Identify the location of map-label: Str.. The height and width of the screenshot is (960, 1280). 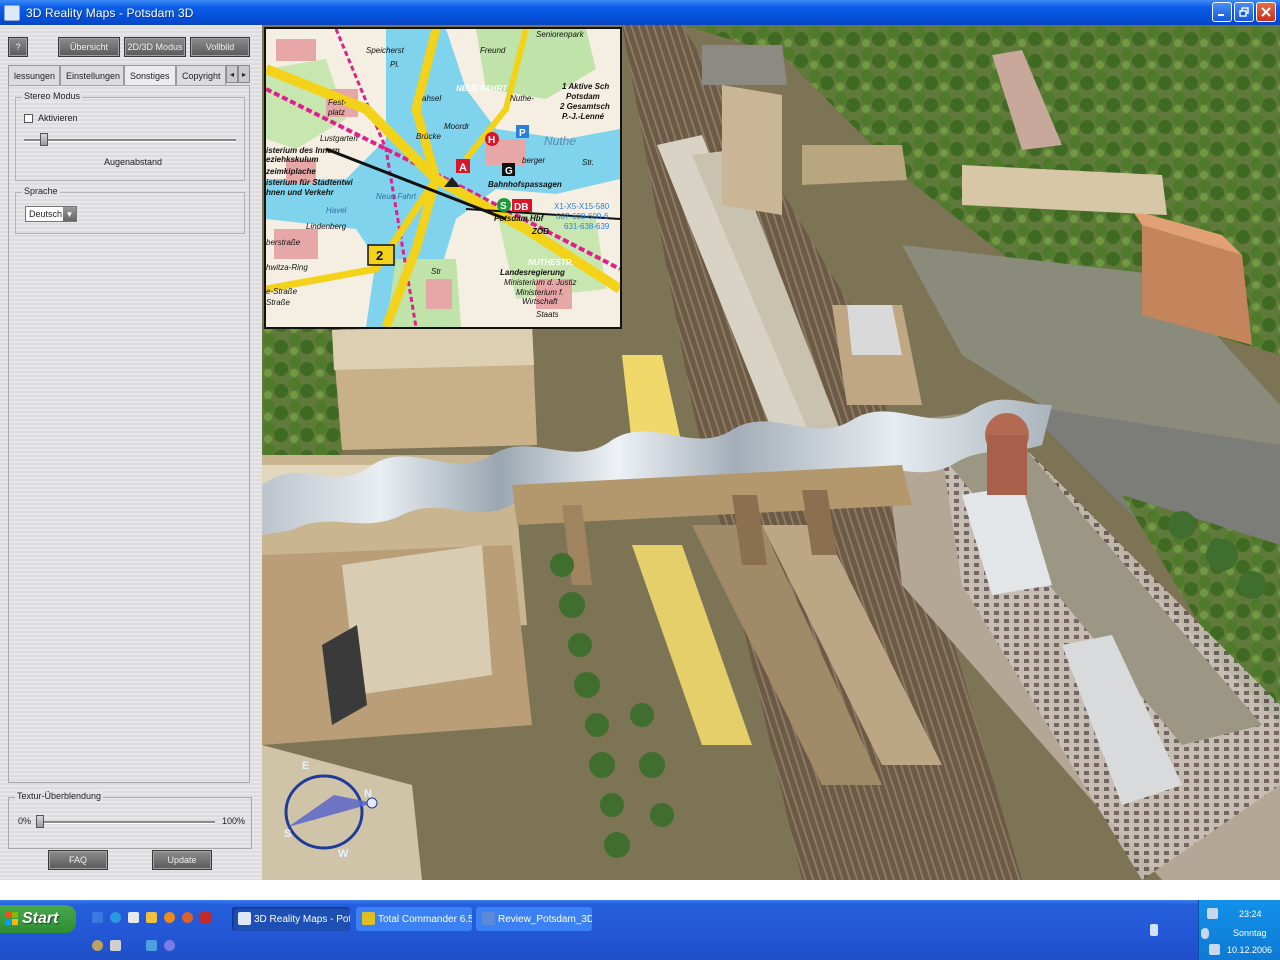
(588, 162).